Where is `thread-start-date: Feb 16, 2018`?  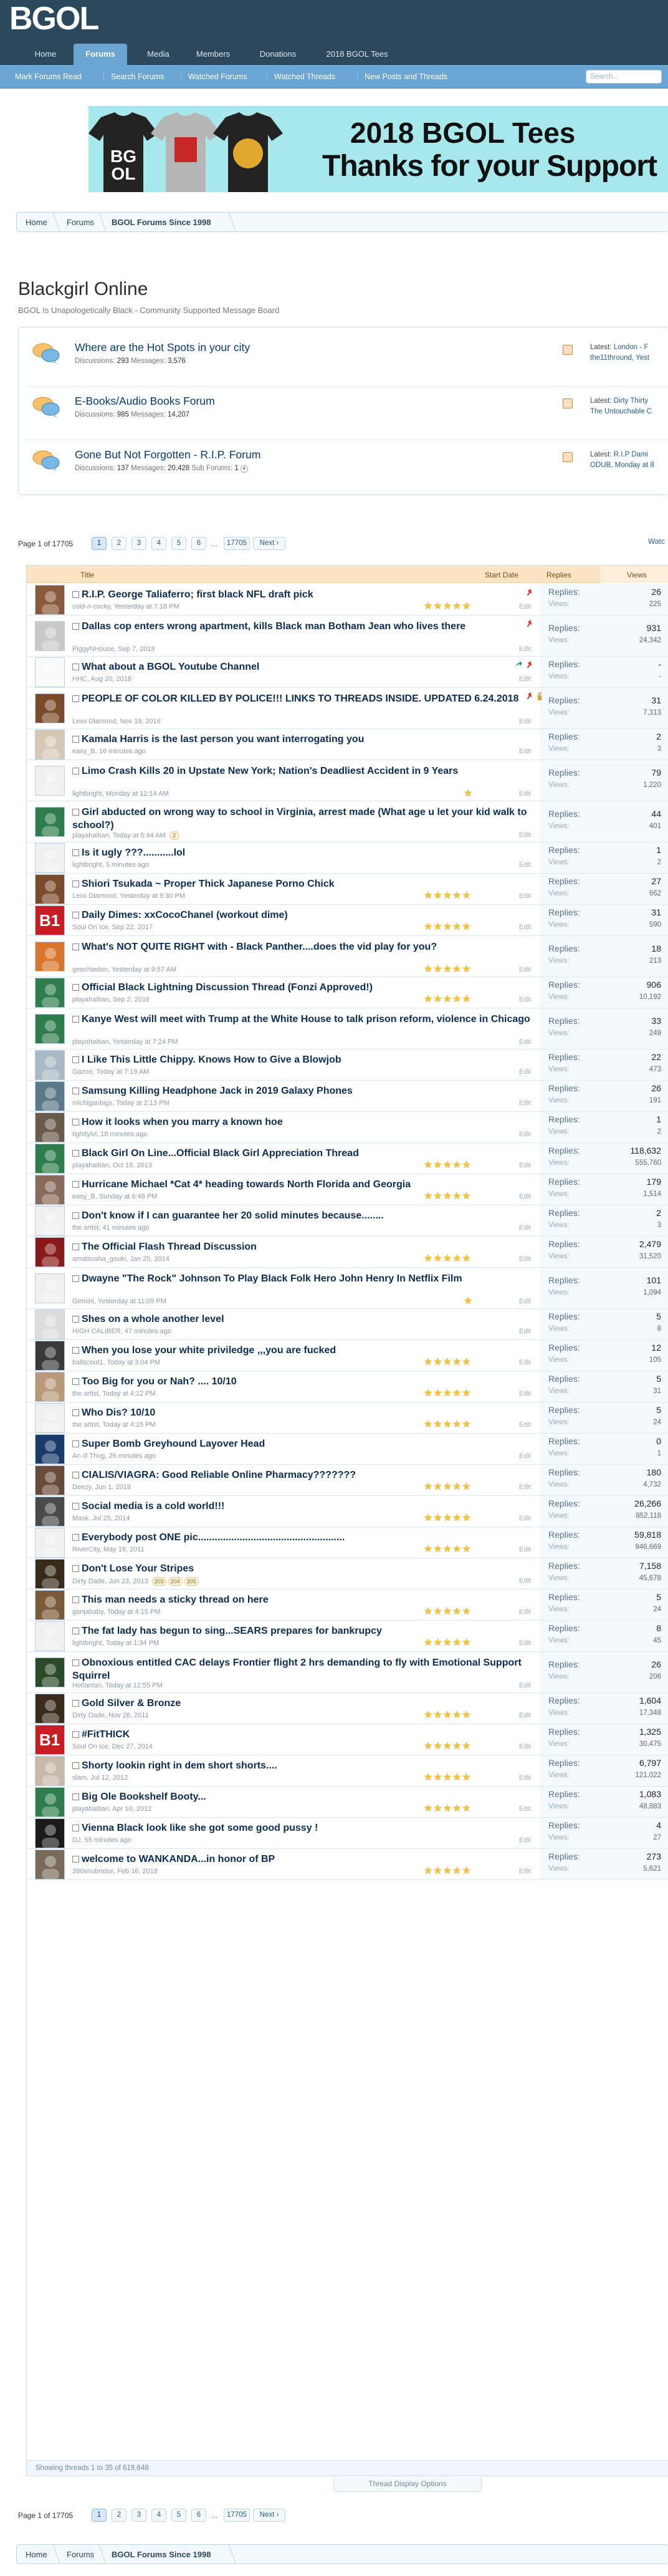
thread-start-date: Feb 16, 2018 is located at coordinates (137, 1871).